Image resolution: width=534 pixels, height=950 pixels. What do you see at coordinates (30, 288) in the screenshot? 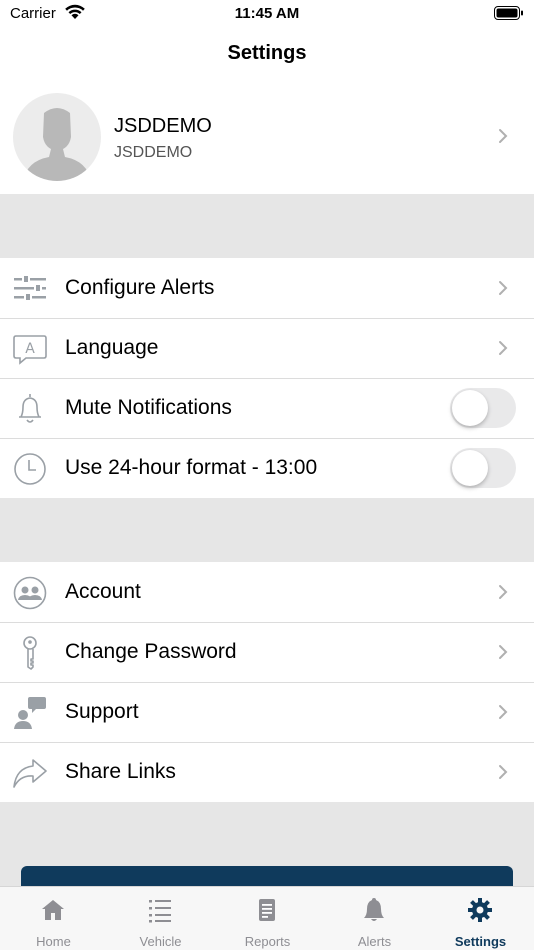
I see `sliders-icon` at bounding box center [30, 288].